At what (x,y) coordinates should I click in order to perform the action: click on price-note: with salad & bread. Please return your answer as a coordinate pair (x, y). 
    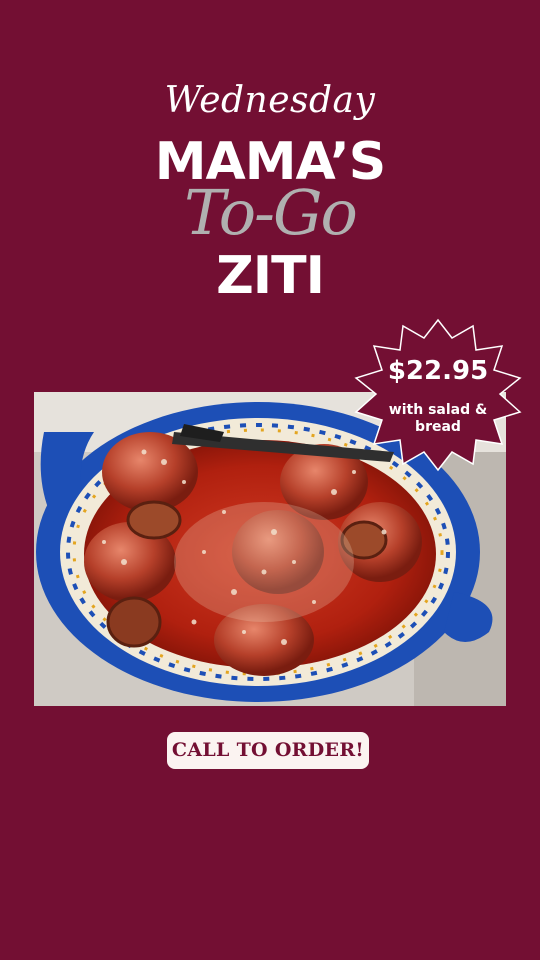
    Looking at the image, I should click on (438, 418).